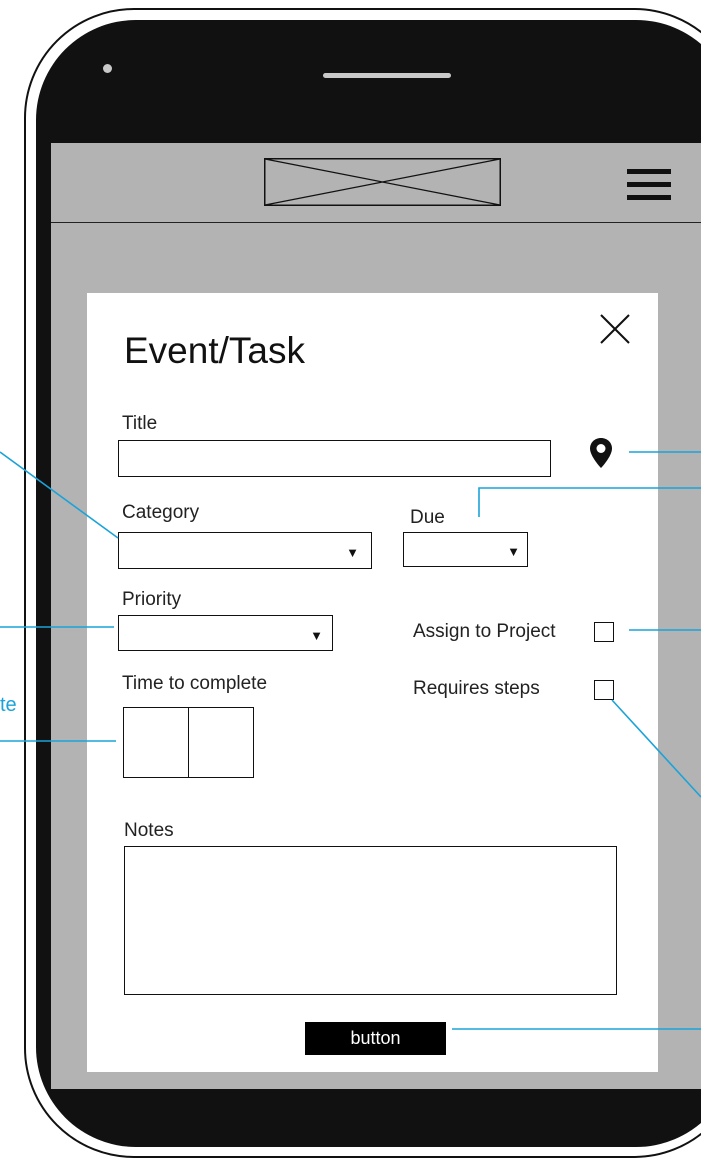 This screenshot has height=1164, width=701. Describe the element at coordinates (649, 185) in the screenshot. I see `hamburger-menu-icon` at that location.